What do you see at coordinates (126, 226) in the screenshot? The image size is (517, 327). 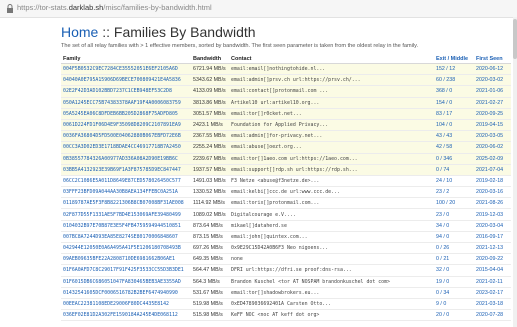 I see `family-link: 0104032B97E70B87E3E5F4FB4759594944510851` at bounding box center [126, 226].